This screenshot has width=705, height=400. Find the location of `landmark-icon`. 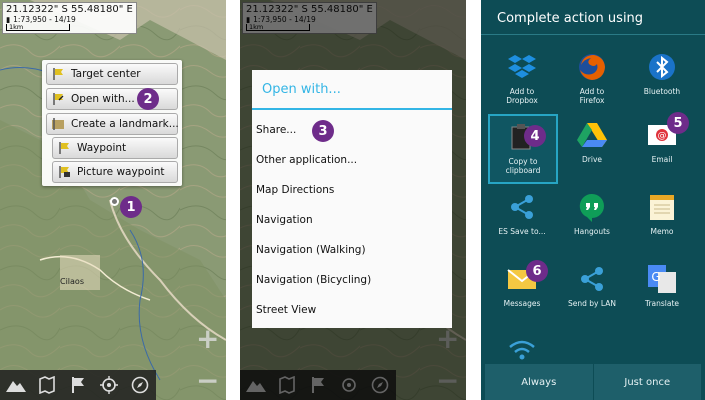

landmark-icon is located at coordinates (58, 124).